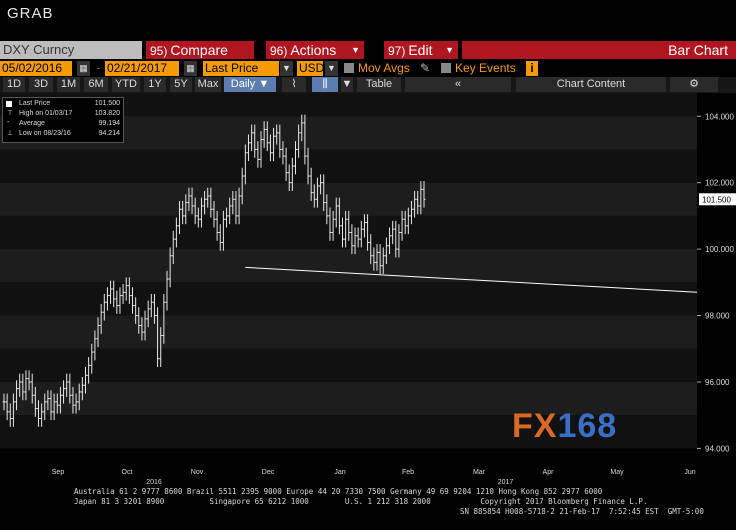 The image size is (736, 530). I want to click on key-events-label: Key Events, so click(485, 68).